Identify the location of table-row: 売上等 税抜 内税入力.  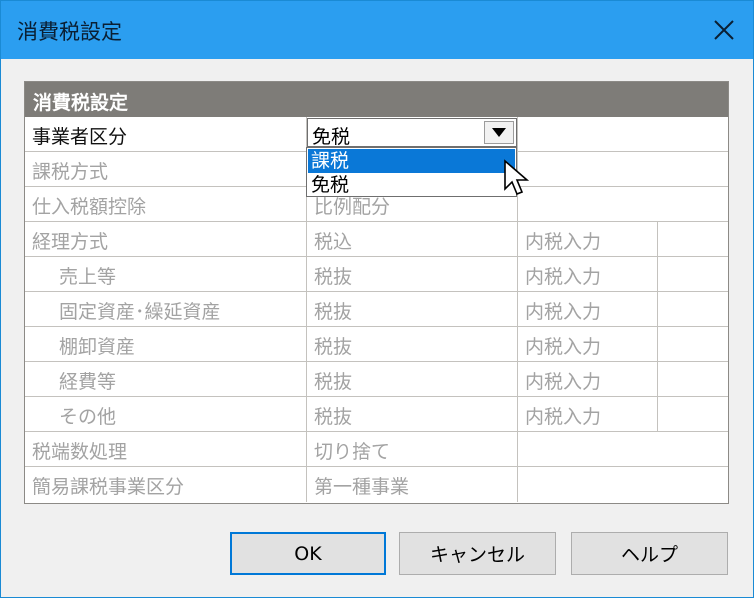
(376, 274).